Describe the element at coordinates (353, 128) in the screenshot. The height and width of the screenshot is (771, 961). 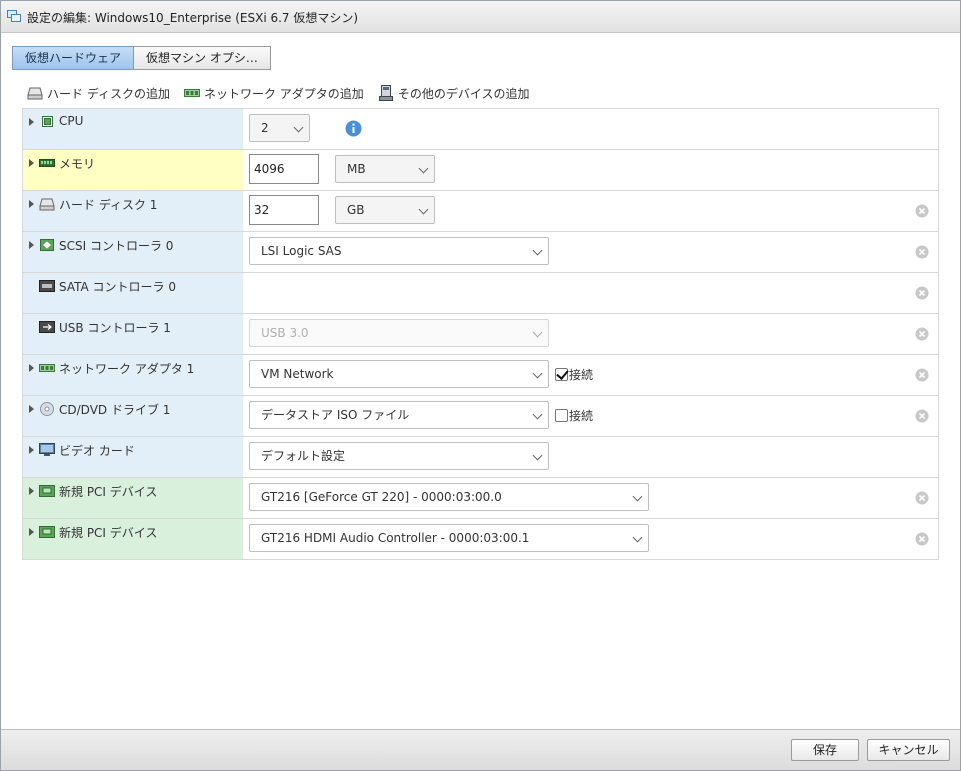
I see `info-icon` at that location.